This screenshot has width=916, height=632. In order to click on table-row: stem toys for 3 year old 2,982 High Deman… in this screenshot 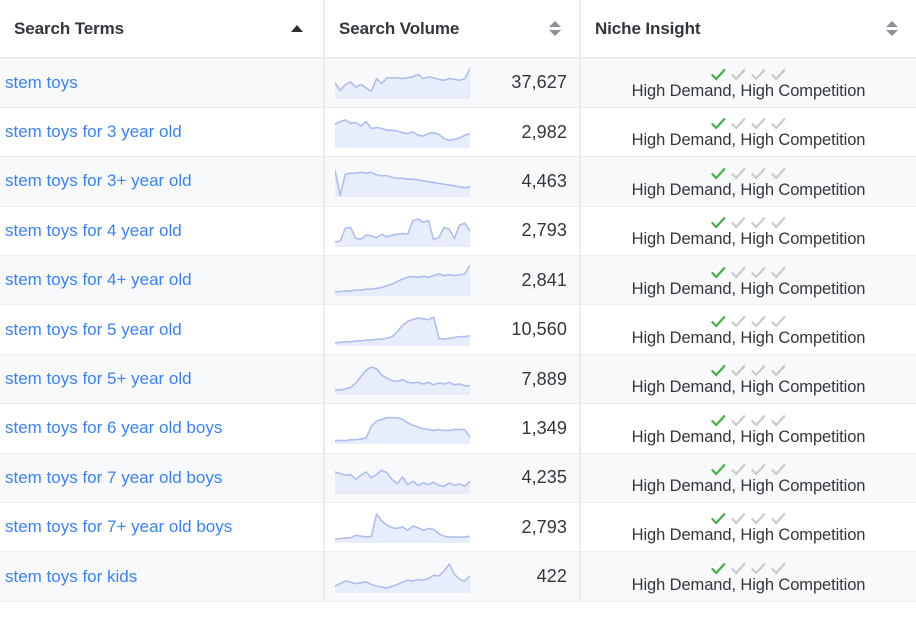, I will do `click(458, 132)`.